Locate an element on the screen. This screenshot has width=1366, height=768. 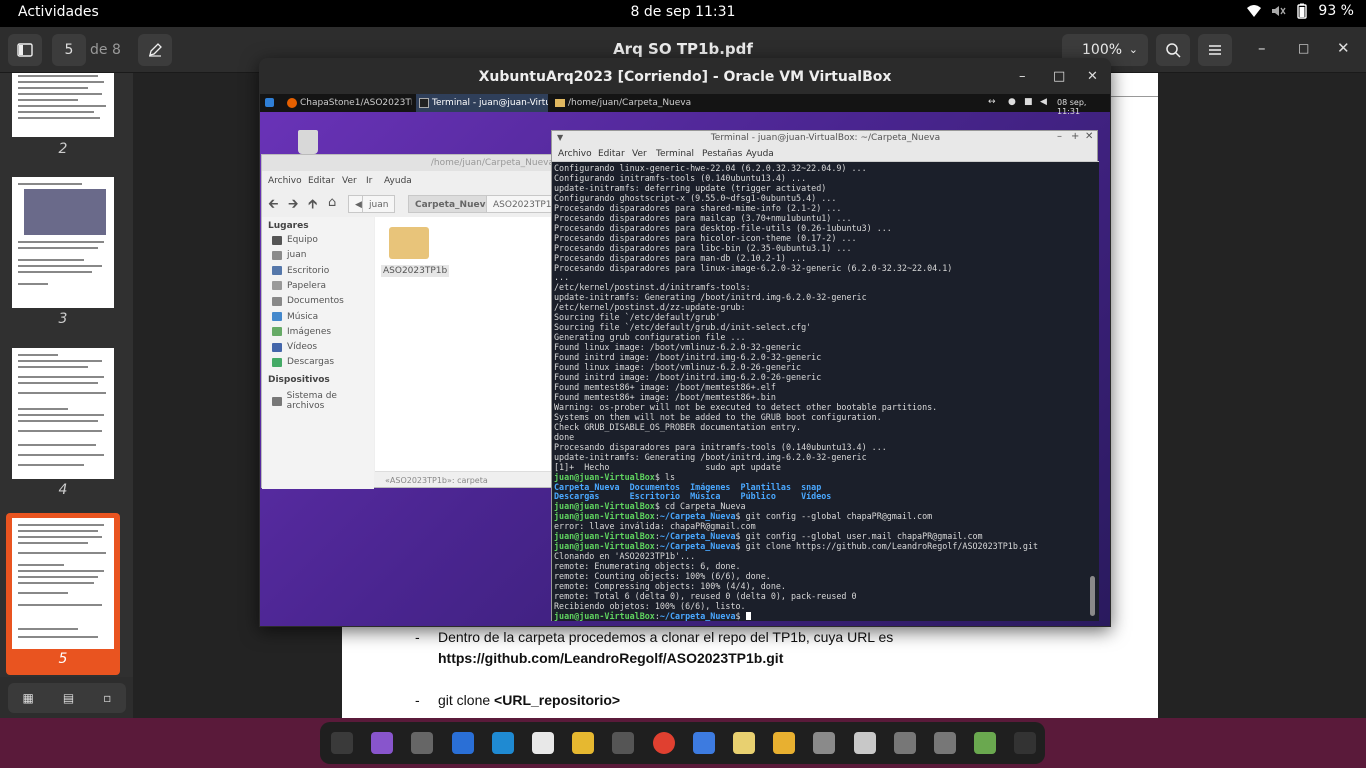
place-label: Papelera is located at coordinates (307, 285).